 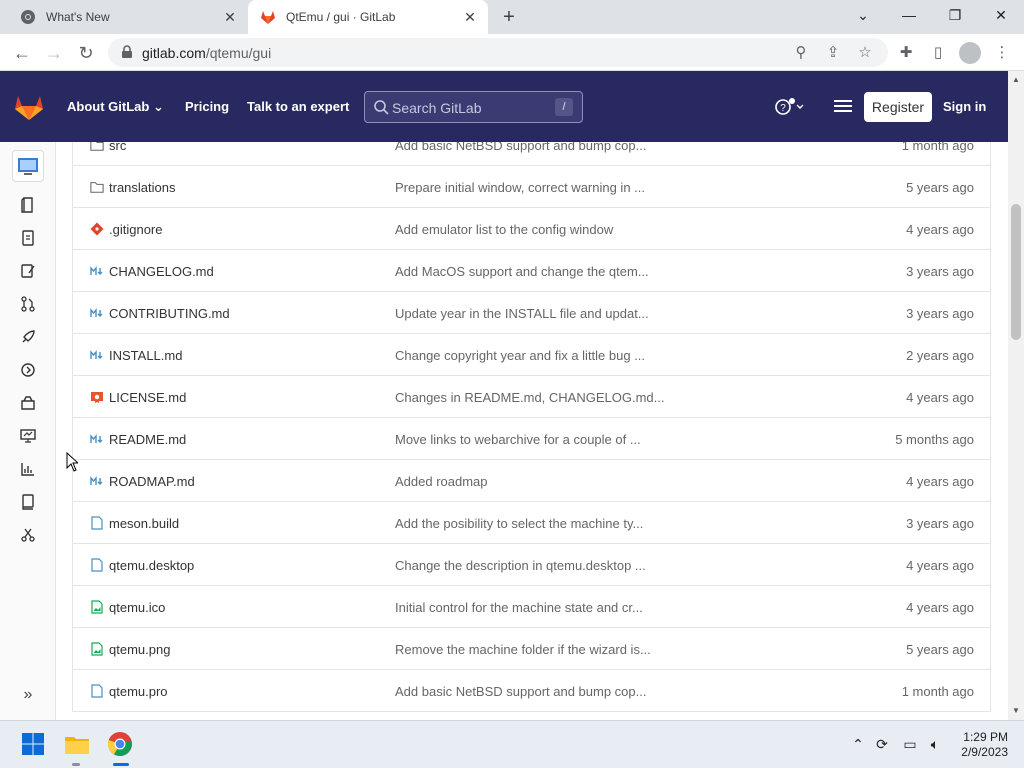 What do you see at coordinates (28, 205) in the screenshot?
I see `project-info-icon` at bounding box center [28, 205].